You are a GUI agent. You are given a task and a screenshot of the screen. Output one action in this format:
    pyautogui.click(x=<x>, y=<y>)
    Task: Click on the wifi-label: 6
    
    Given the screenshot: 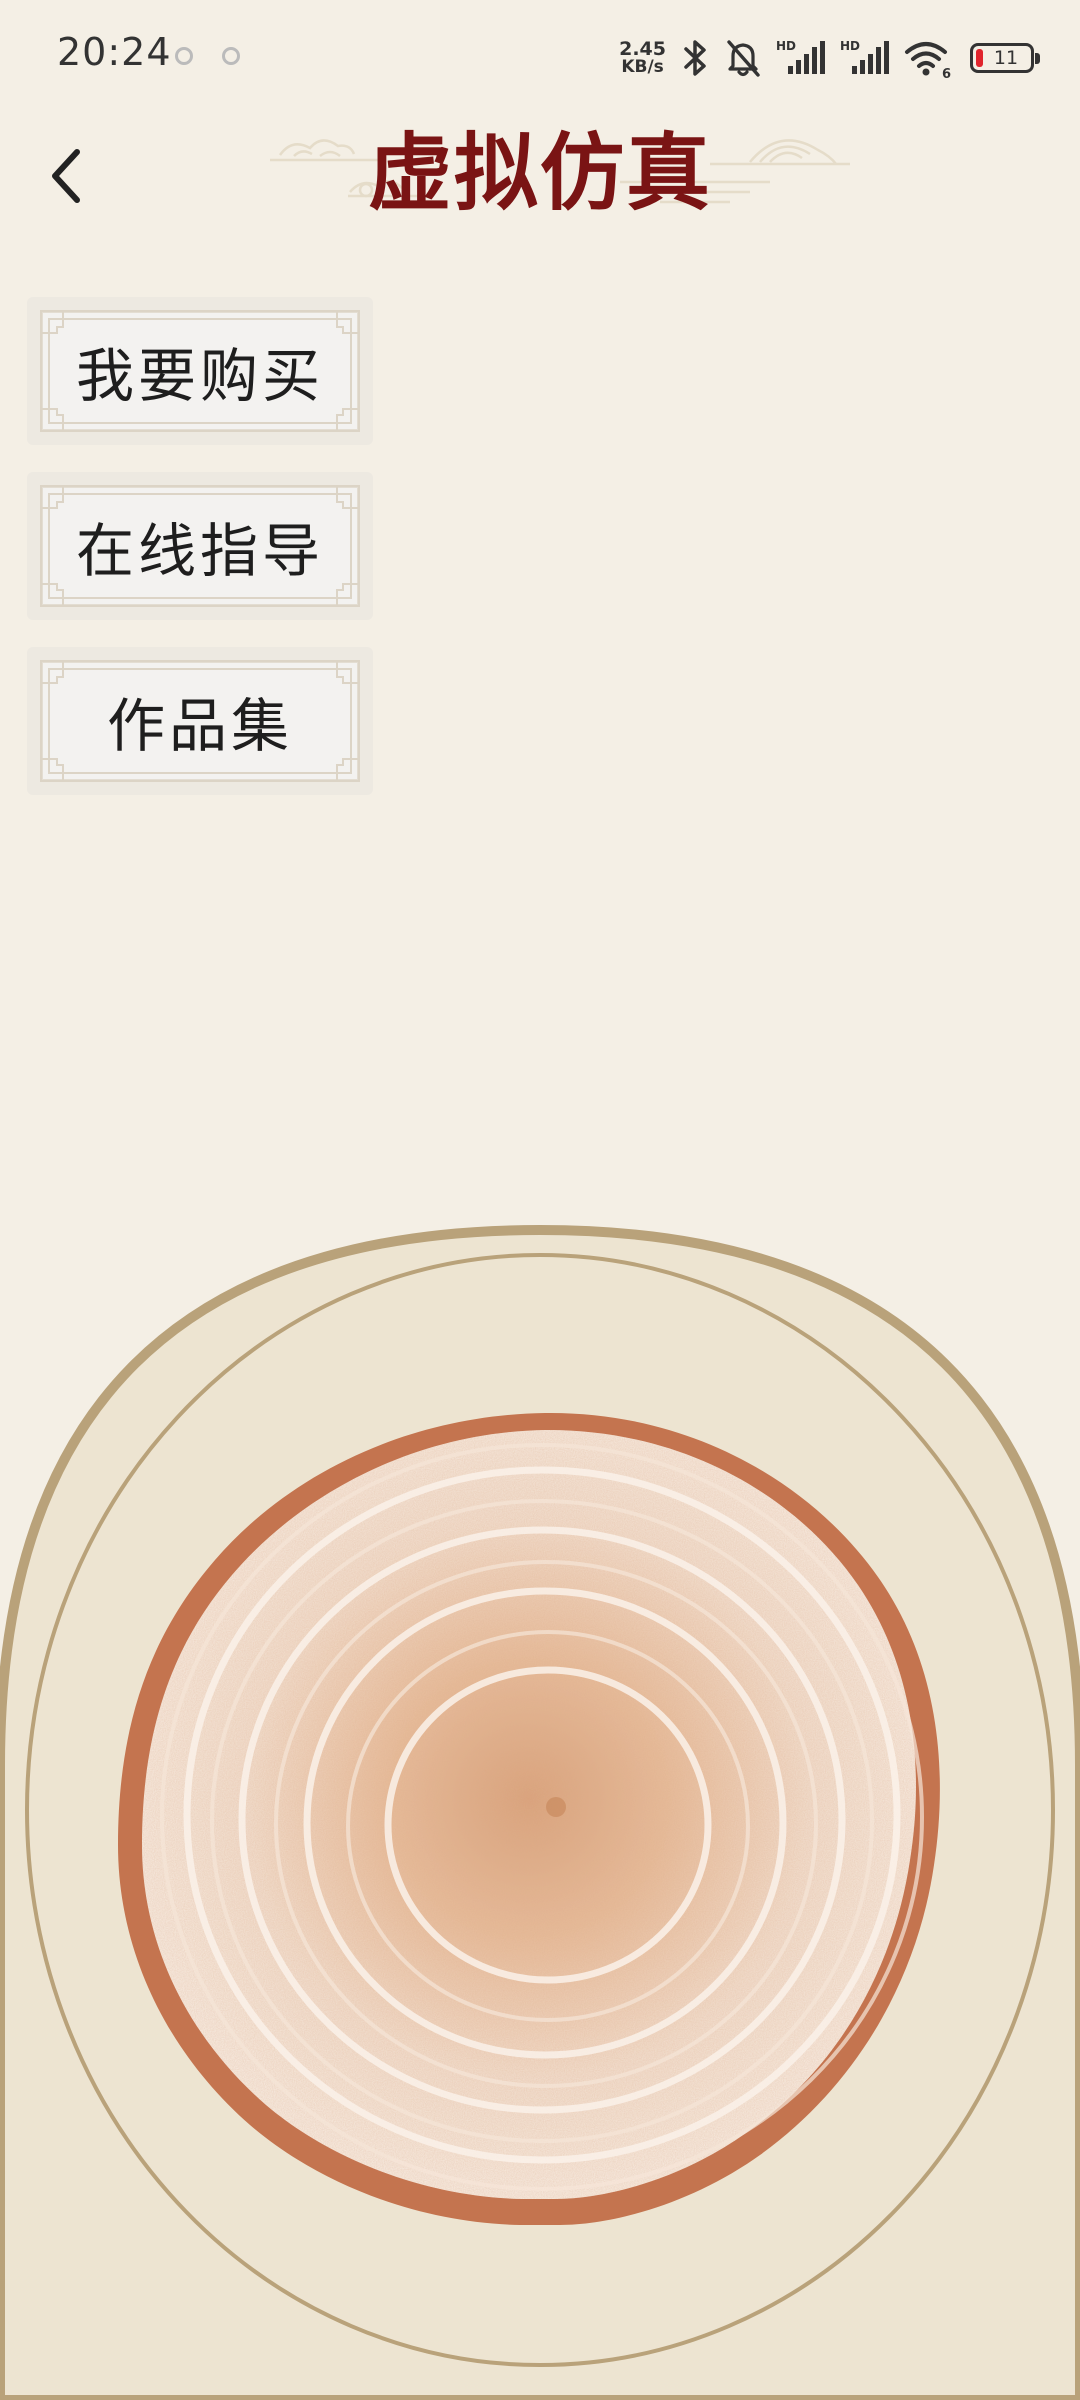 What is the action you would take?
    pyautogui.click(x=946, y=72)
    